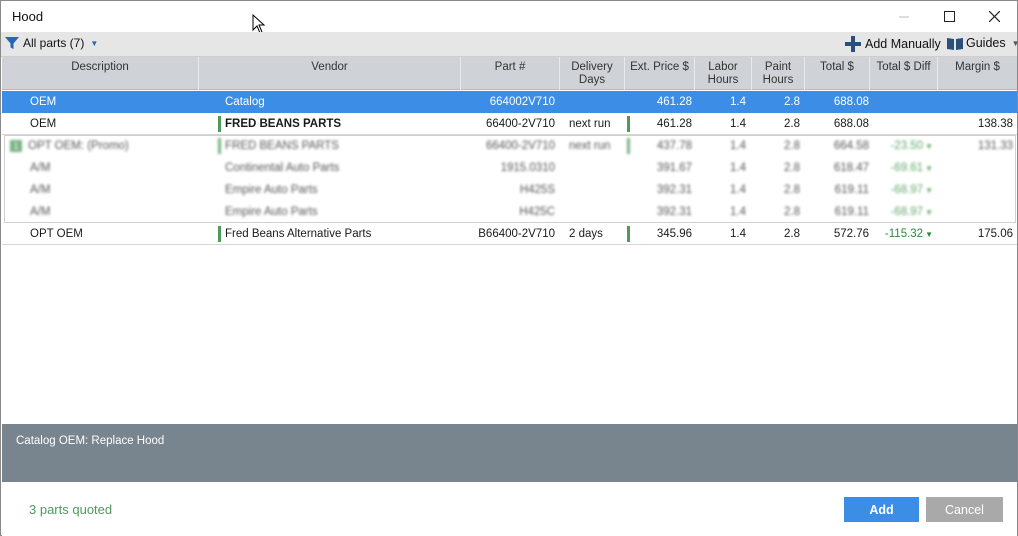 This screenshot has width=1018, height=536. I want to click on mouse-pointer-icon, so click(259, 24).